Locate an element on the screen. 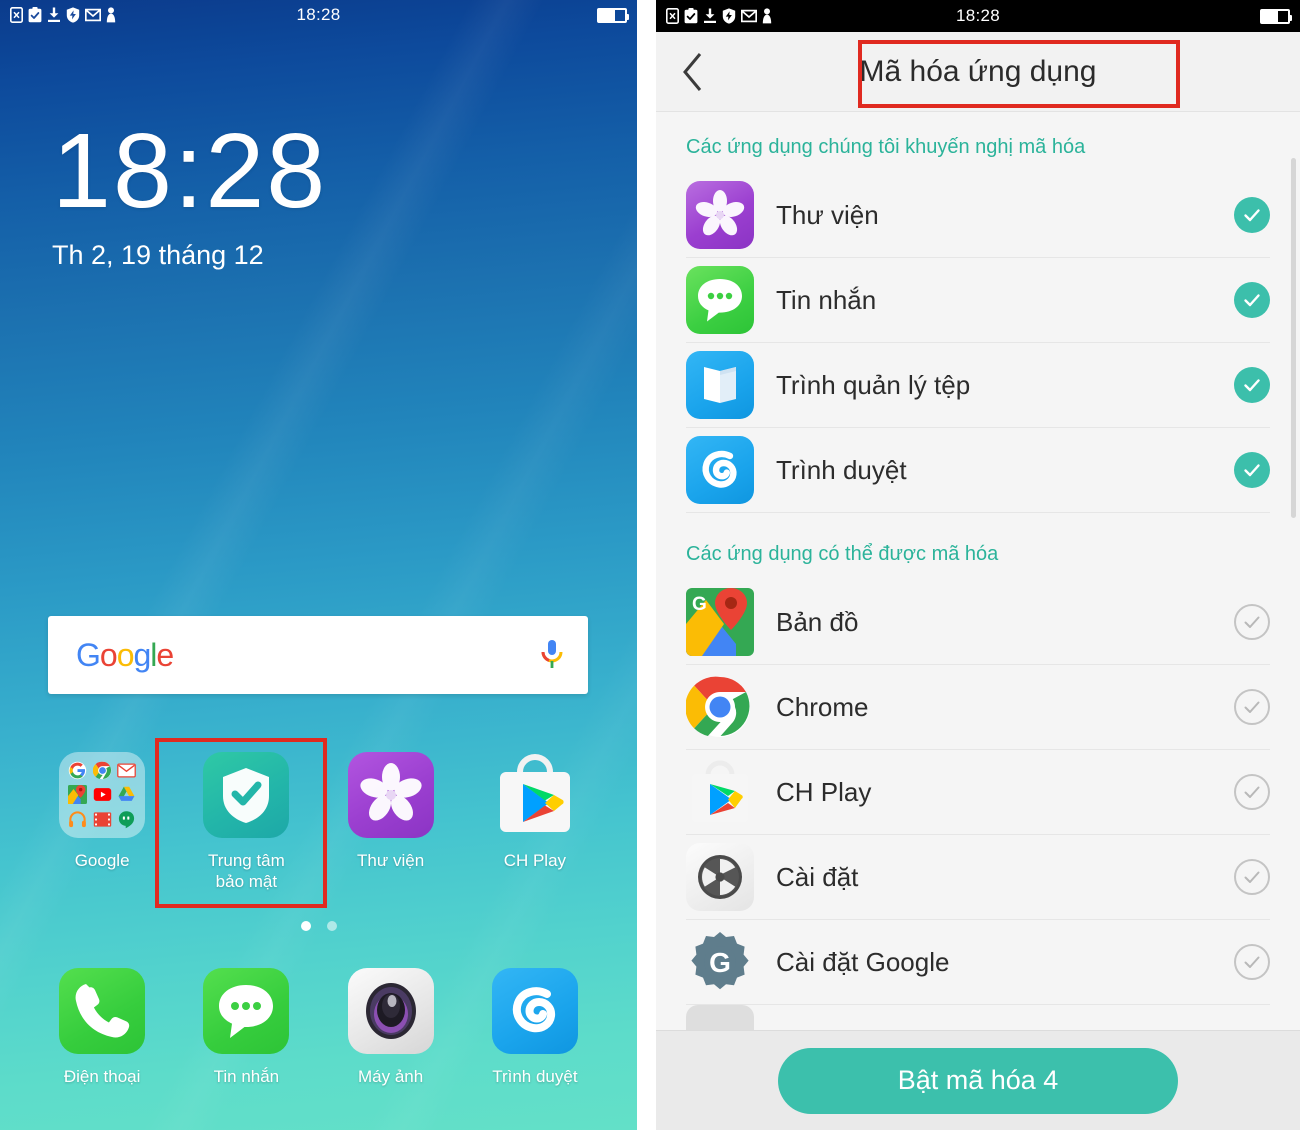  app-label: Máy ảnh is located at coordinates (391, 1076).